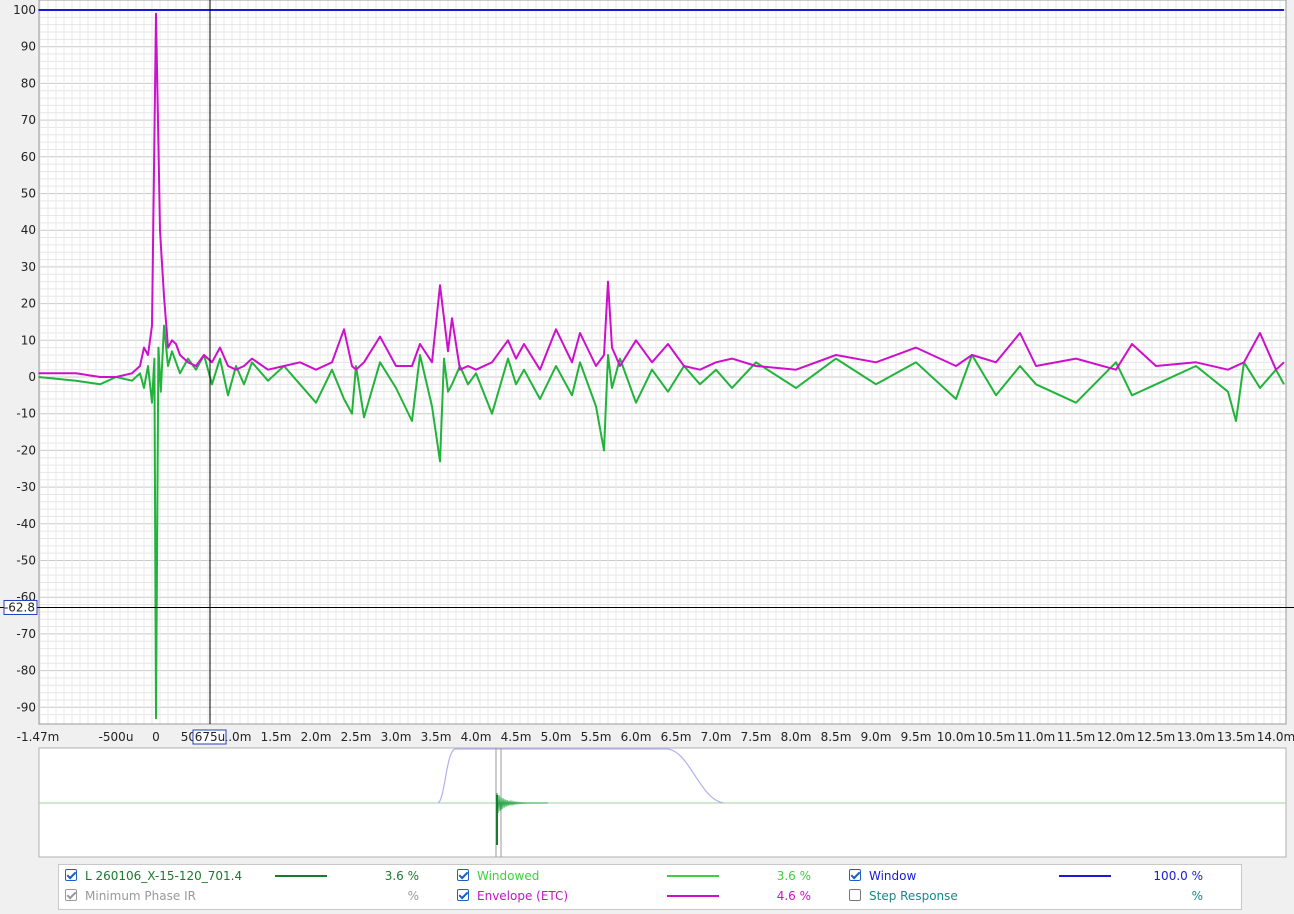 The image size is (1294, 914). I want to click on x-tick-label: 4.5m, so click(516, 737).